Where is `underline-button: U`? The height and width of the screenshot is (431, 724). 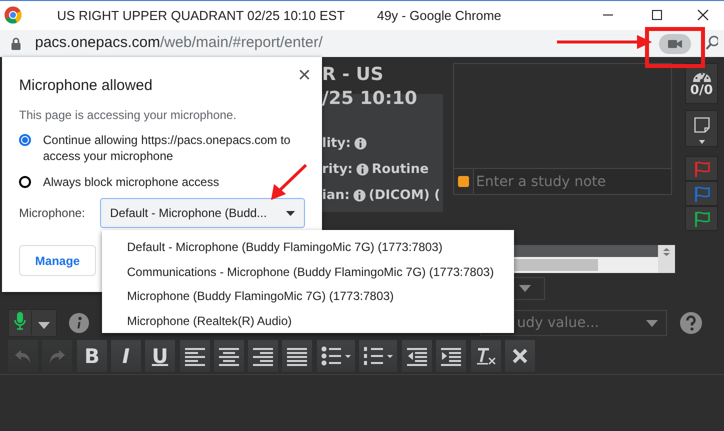 underline-button: U is located at coordinates (160, 356).